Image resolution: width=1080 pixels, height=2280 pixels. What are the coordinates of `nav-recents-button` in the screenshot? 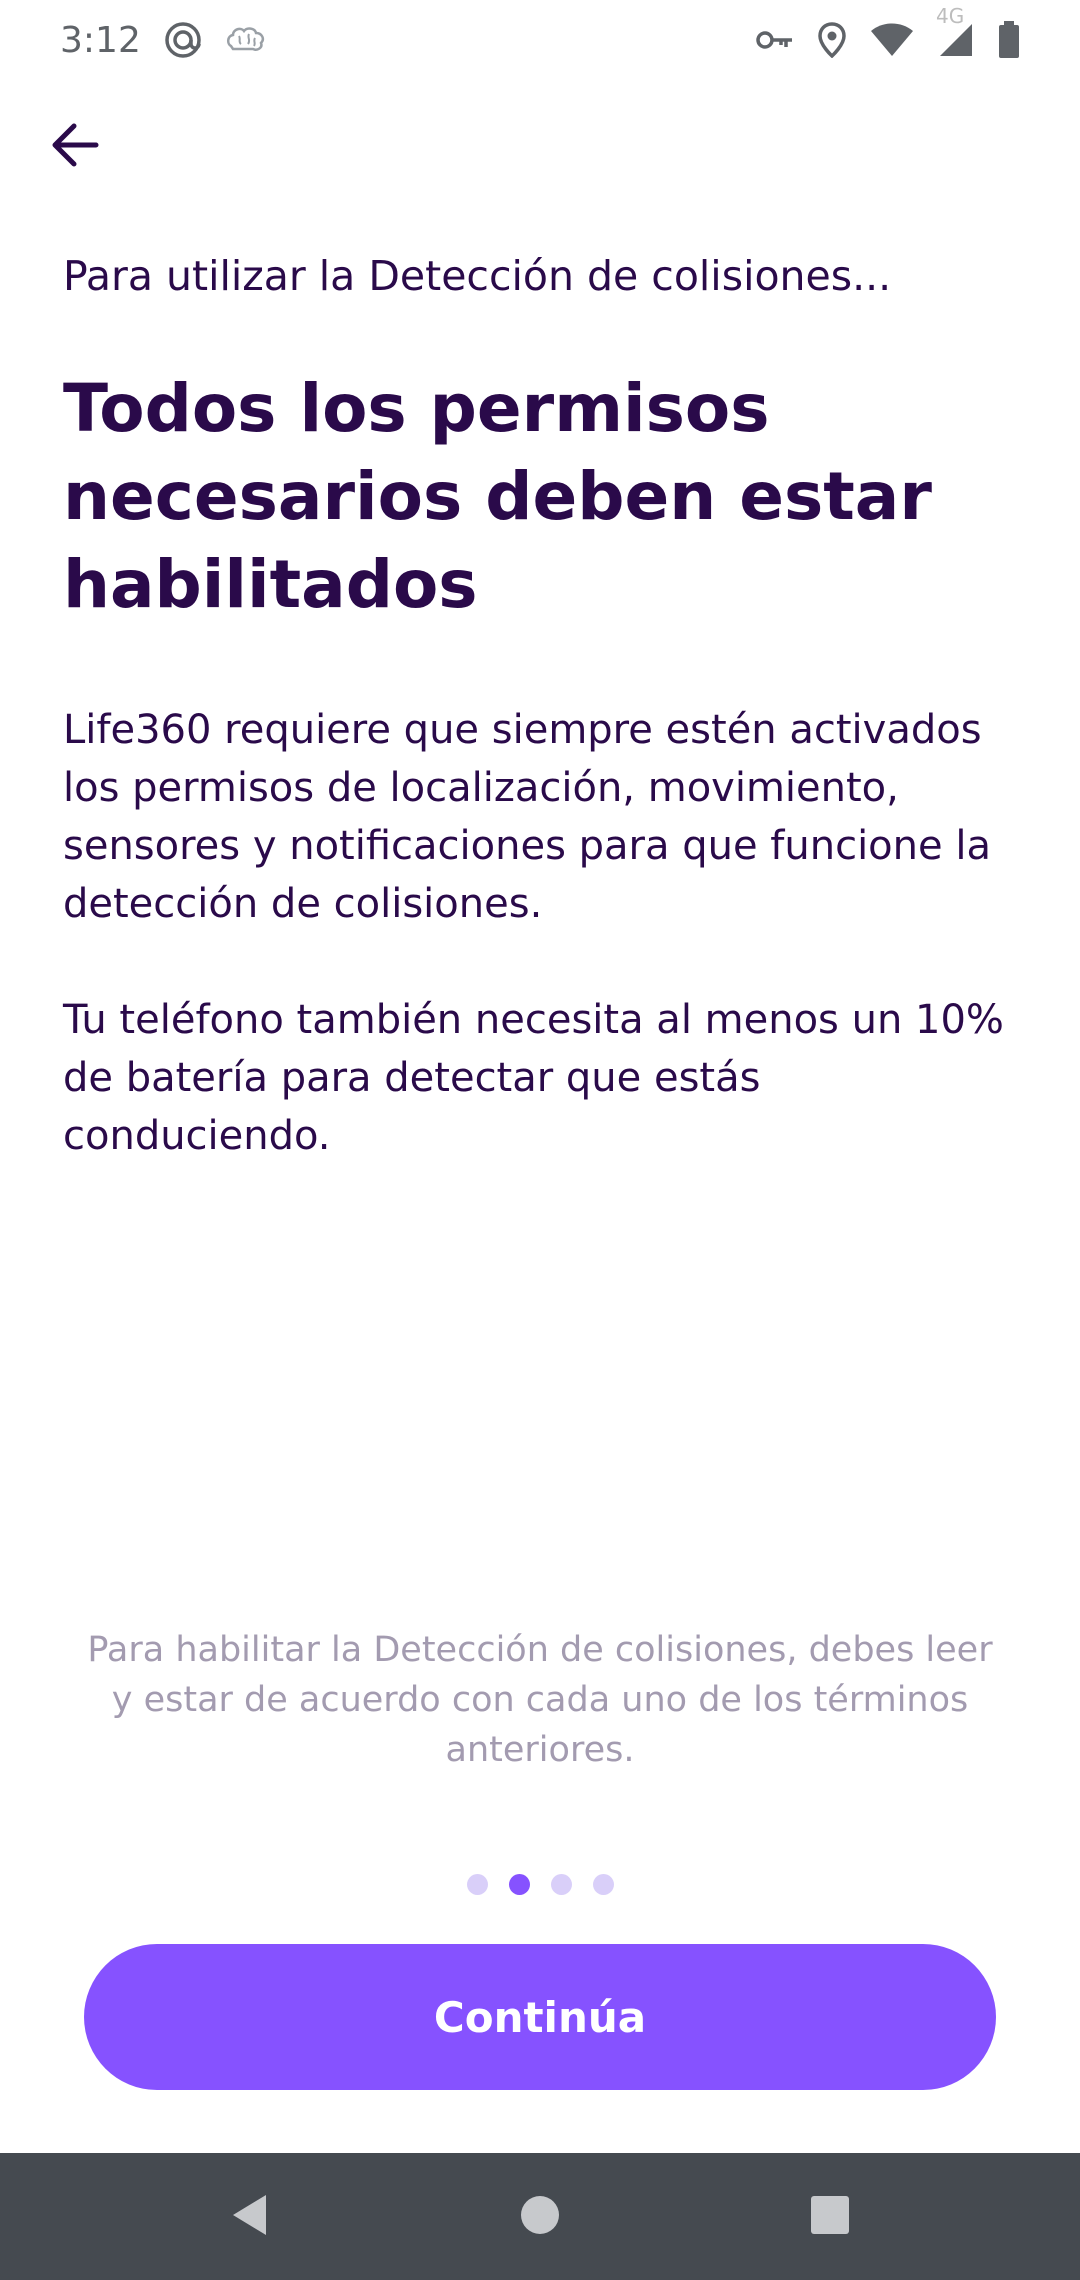 It's located at (830, 2217).